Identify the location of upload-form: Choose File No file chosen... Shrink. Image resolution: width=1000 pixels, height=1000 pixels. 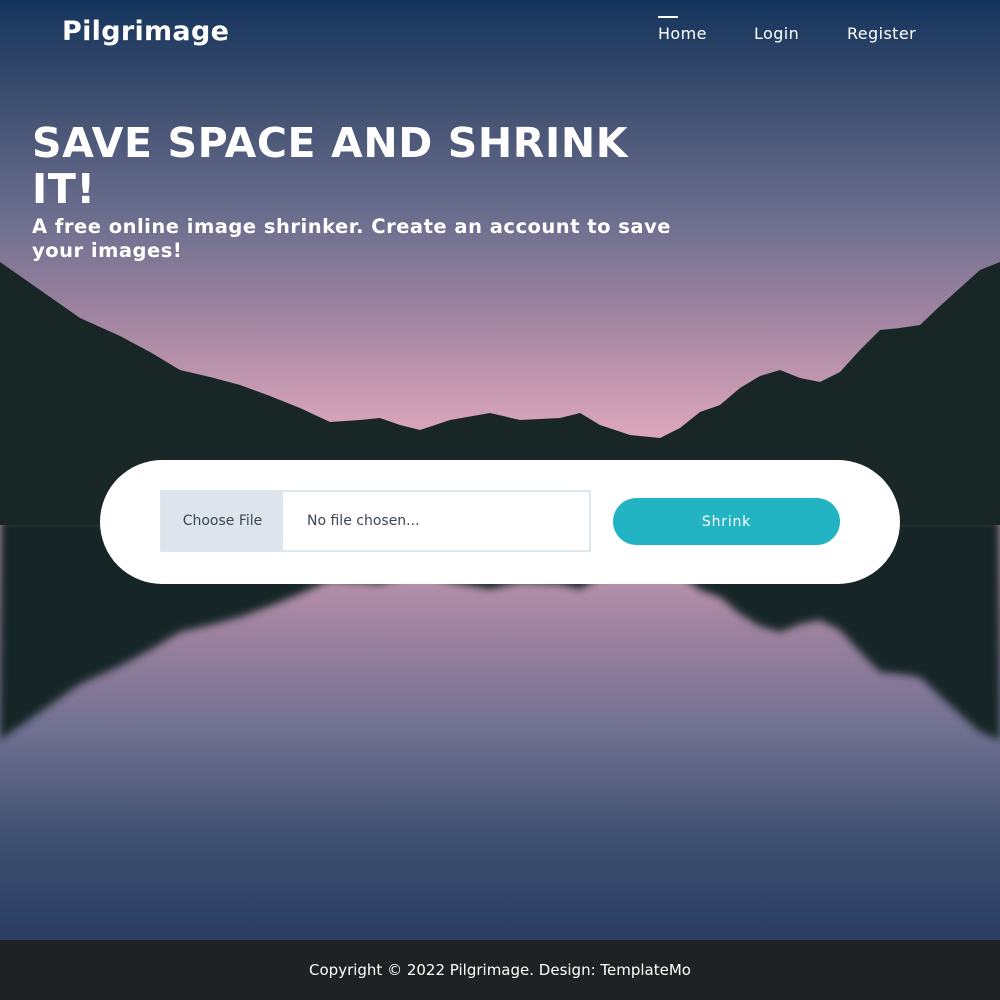
(500, 522).